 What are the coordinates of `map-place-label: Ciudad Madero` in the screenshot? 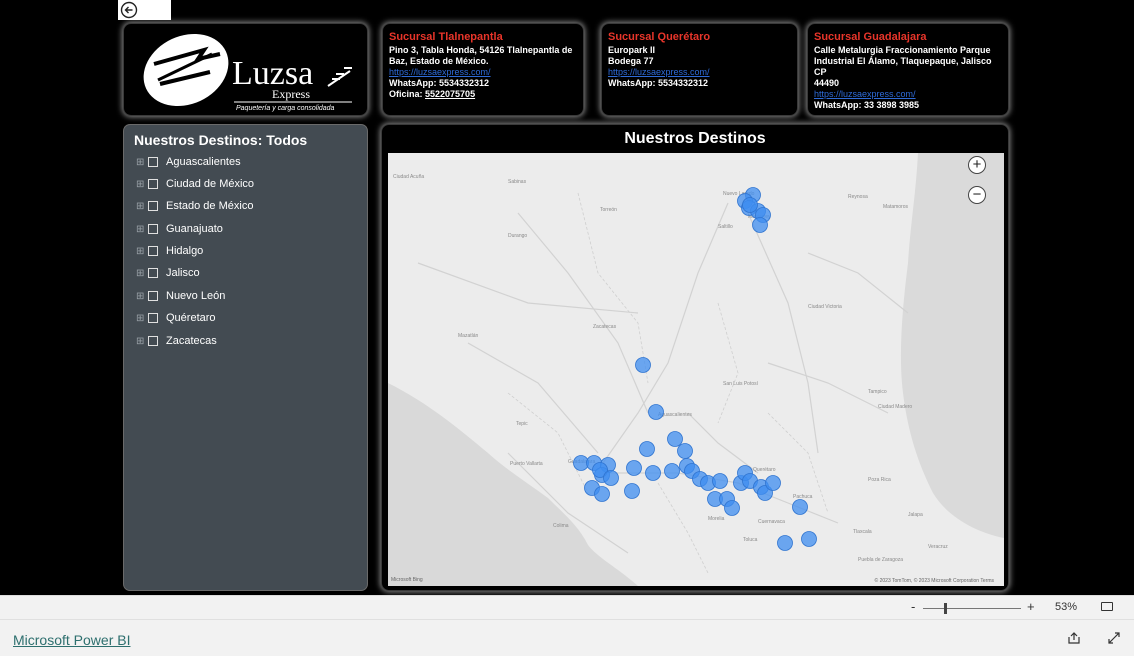 It's located at (895, 407).